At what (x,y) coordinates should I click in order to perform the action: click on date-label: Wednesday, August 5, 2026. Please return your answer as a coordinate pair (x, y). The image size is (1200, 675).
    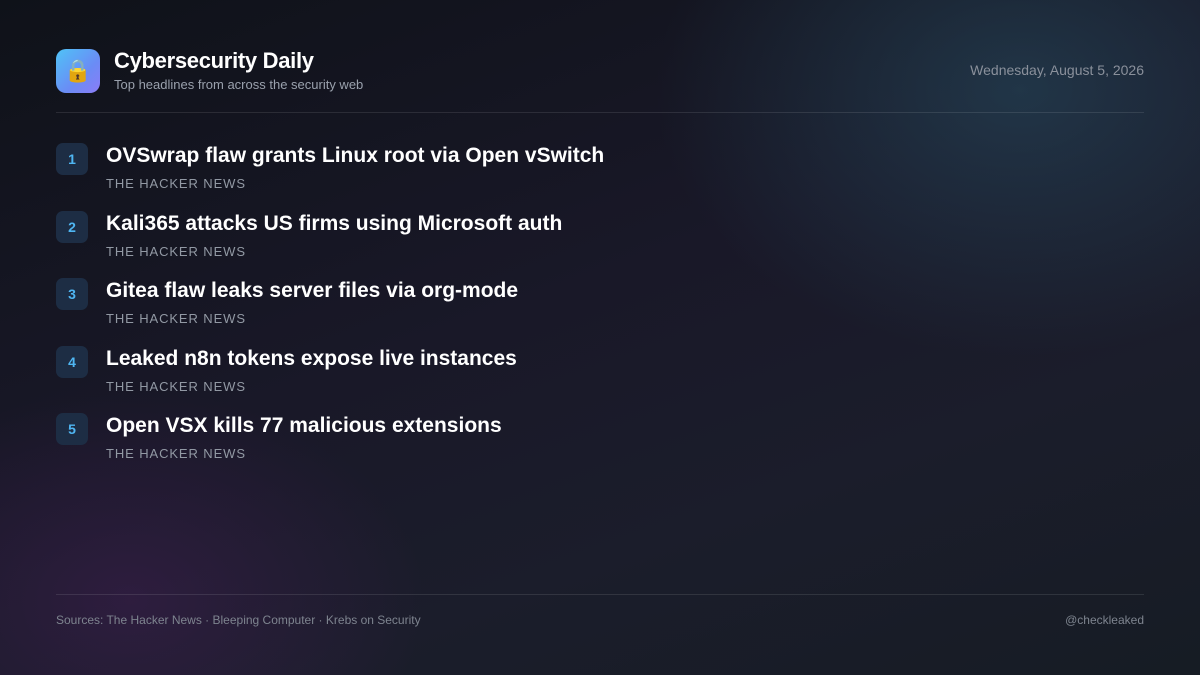
    Looking at the image, I should click on (1057, 70).